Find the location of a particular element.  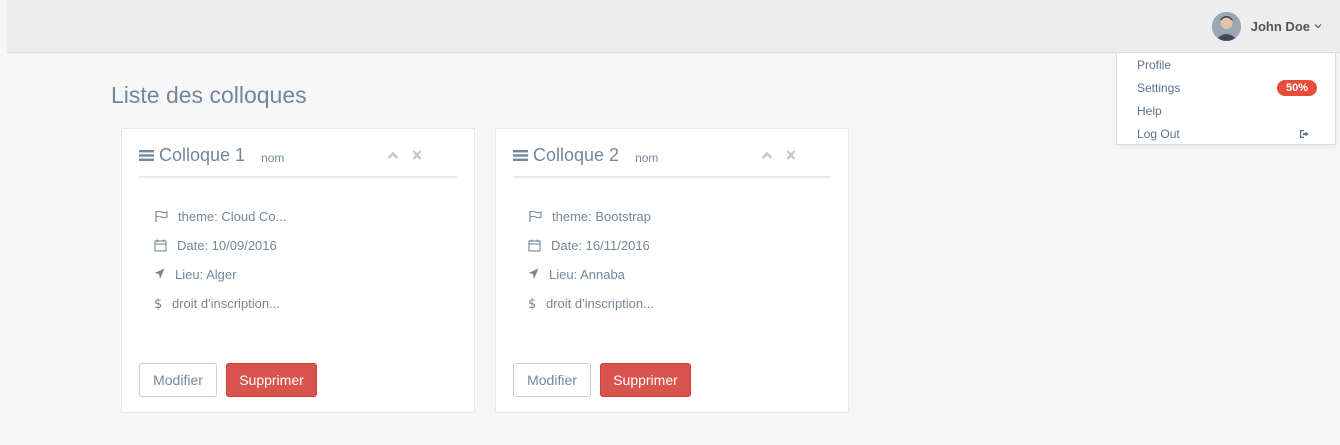

menu-item-label: Settings is located at coordinates (1159, 87).